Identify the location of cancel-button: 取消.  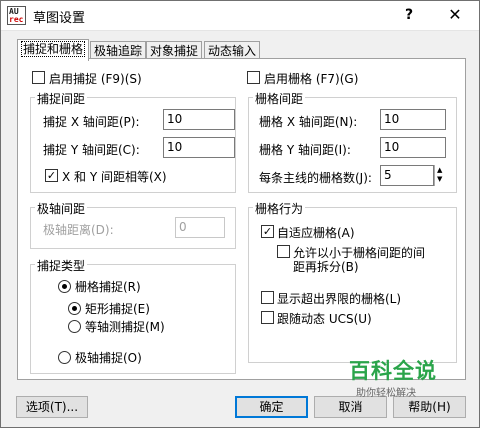
(350, 407).